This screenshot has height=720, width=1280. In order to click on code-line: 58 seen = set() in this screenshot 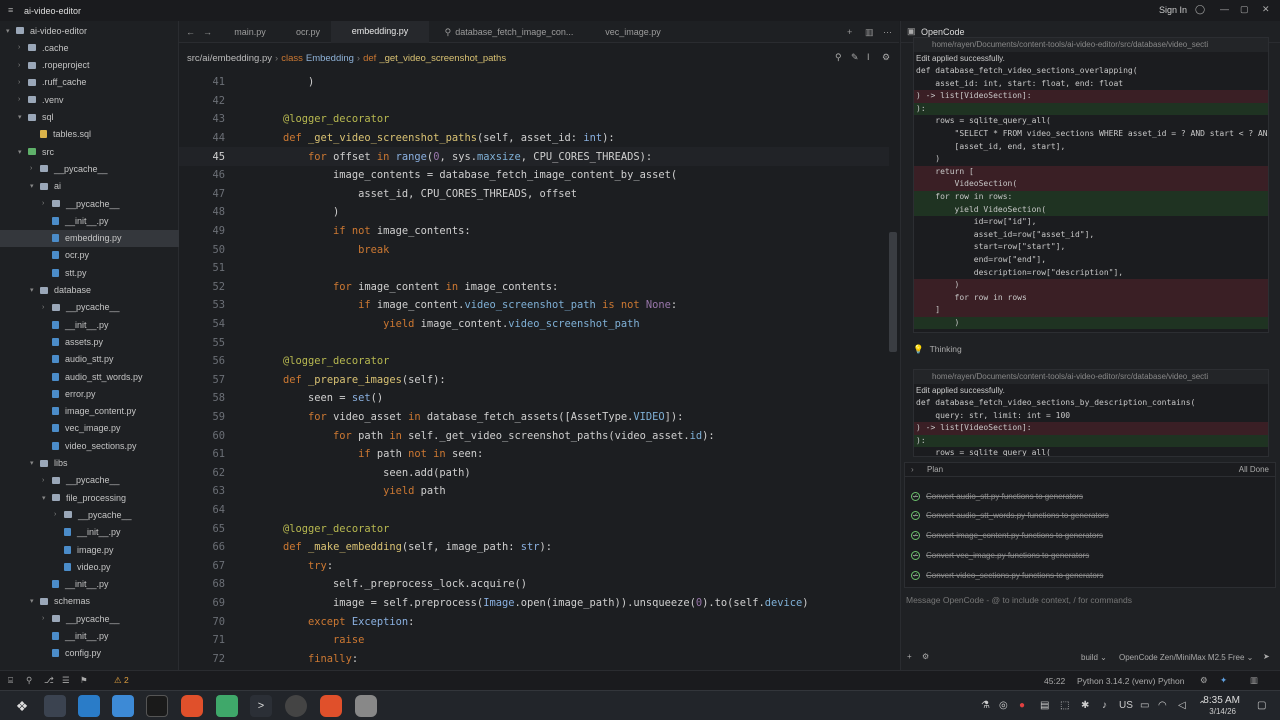, I will do `click(534, 398)`.